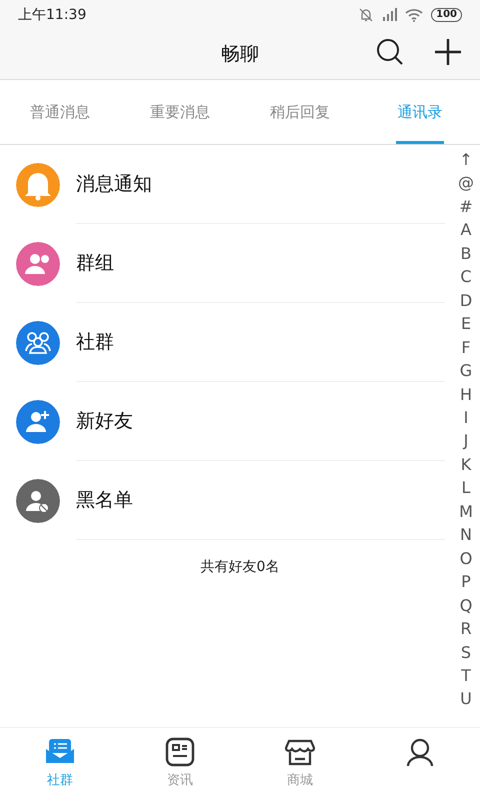  Describe the element at coordinates (466, 277) in the screenshot. I see `index-letter: C` at that location.